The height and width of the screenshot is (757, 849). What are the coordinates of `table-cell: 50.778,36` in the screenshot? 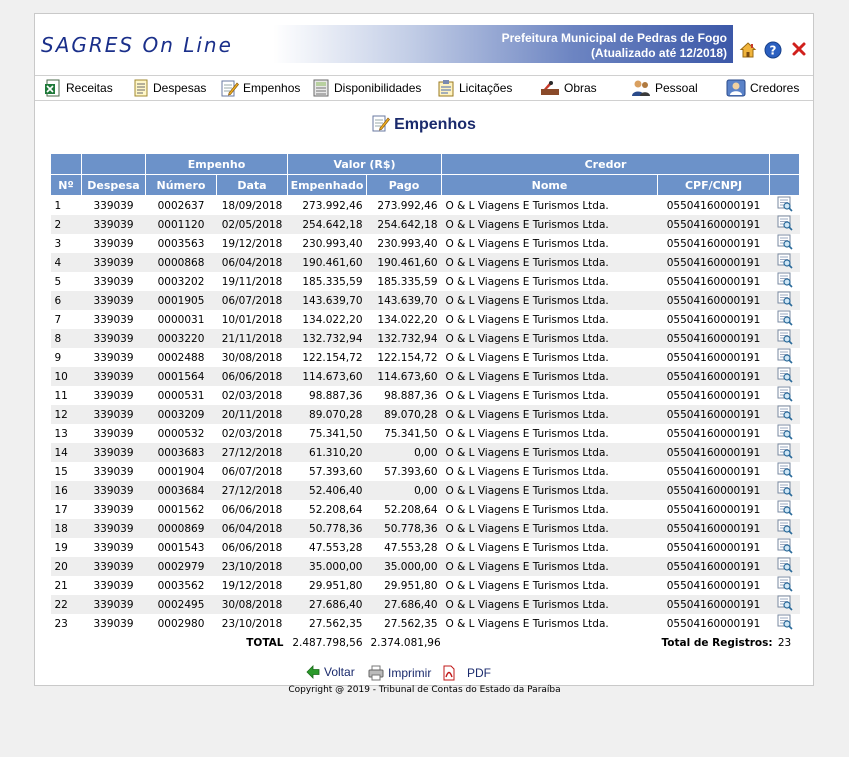 It's located at (327, 528).